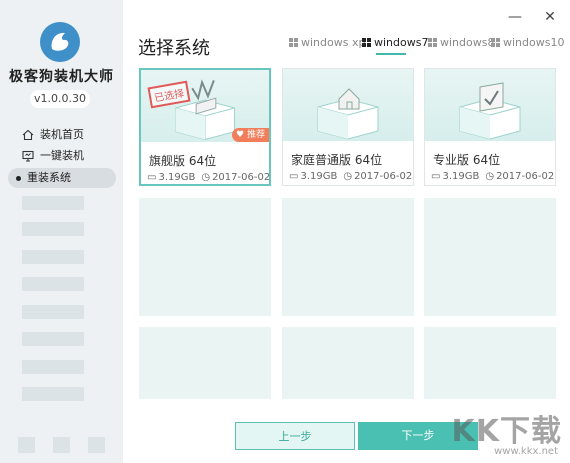  Describe the element at coordinates (60, 42) in the screenshot. I see `app-logo` at that location.